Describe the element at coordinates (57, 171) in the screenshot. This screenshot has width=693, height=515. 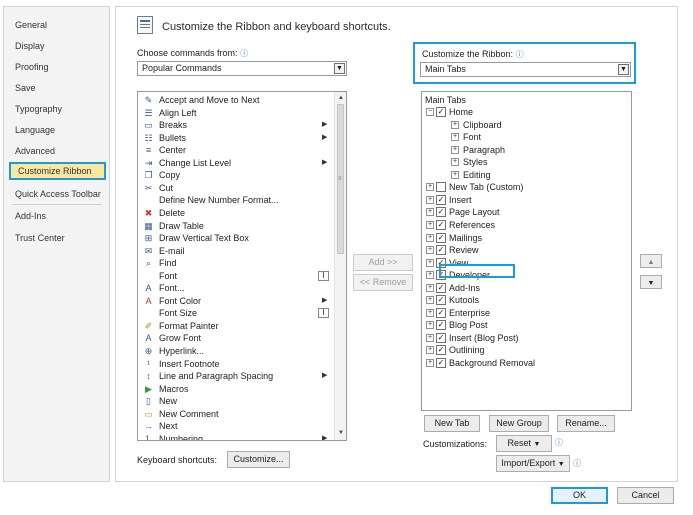
I see `sidebar-item-customize-ribbon: Customize Ribbon` at that location.